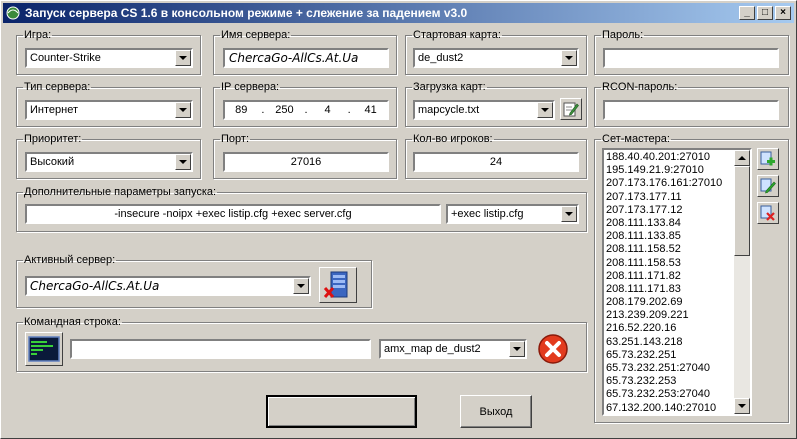 Image resolution: width=797 pixels, height=439 pixels. I want to click on server-type-value: Интернет, so click(54, 110).